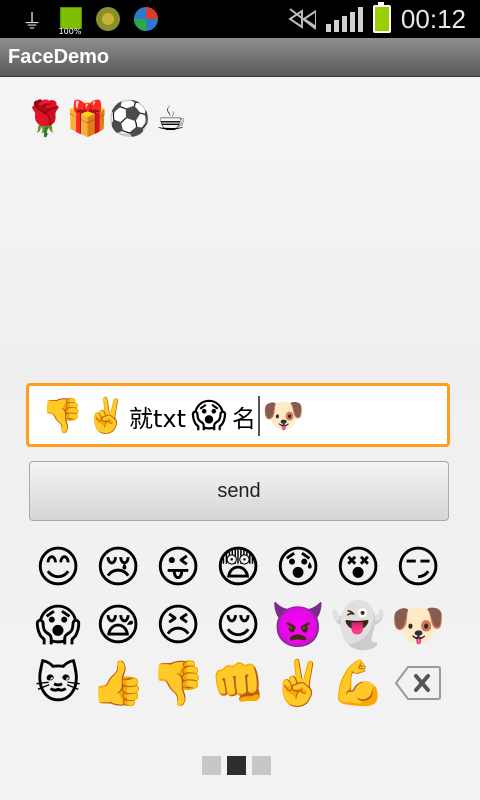 This screenshot has height=800, width=480. Describe the element at coordinates (283, 416) in the screenshot. I see `input-emoji: 🐶` at that location.